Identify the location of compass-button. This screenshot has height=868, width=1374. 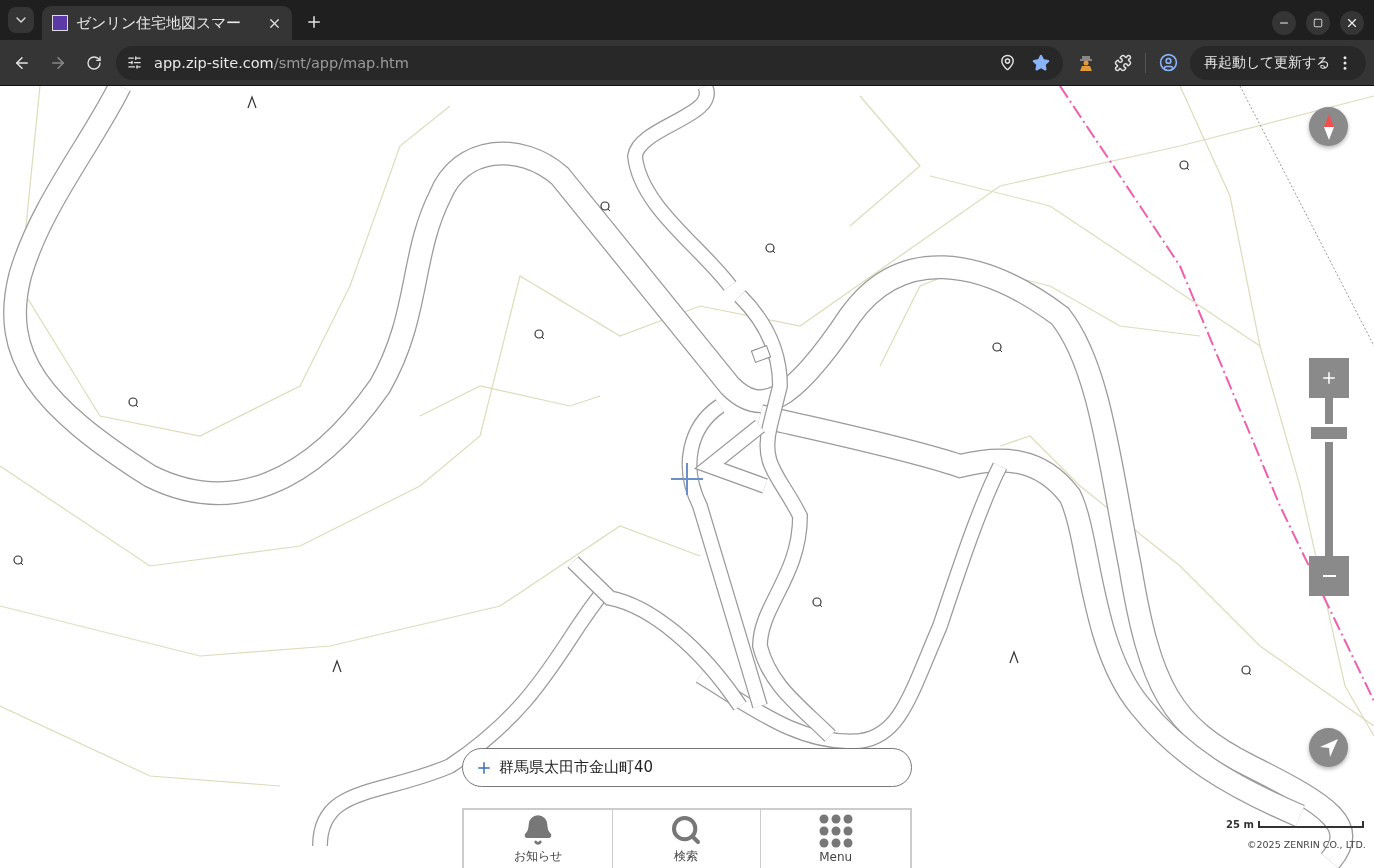
(1328, 126).